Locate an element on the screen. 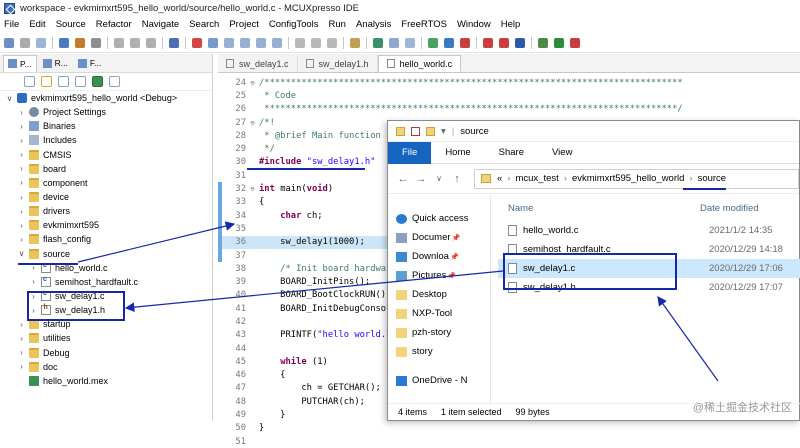  view-menu-icon is located at coordinates (114, 81).